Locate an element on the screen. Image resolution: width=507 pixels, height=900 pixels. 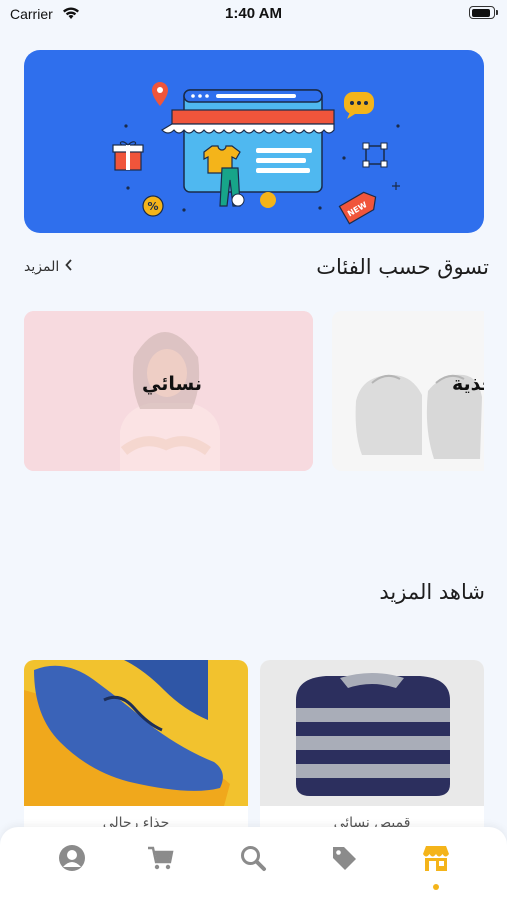
categories-title: تسوق حسب الفئات is located at coordinates (402, 267).